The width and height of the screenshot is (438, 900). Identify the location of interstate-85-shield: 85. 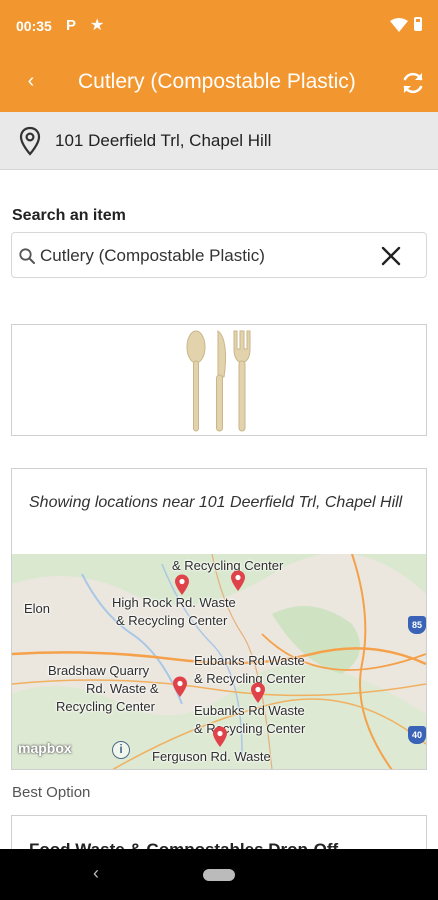
(417, 625).